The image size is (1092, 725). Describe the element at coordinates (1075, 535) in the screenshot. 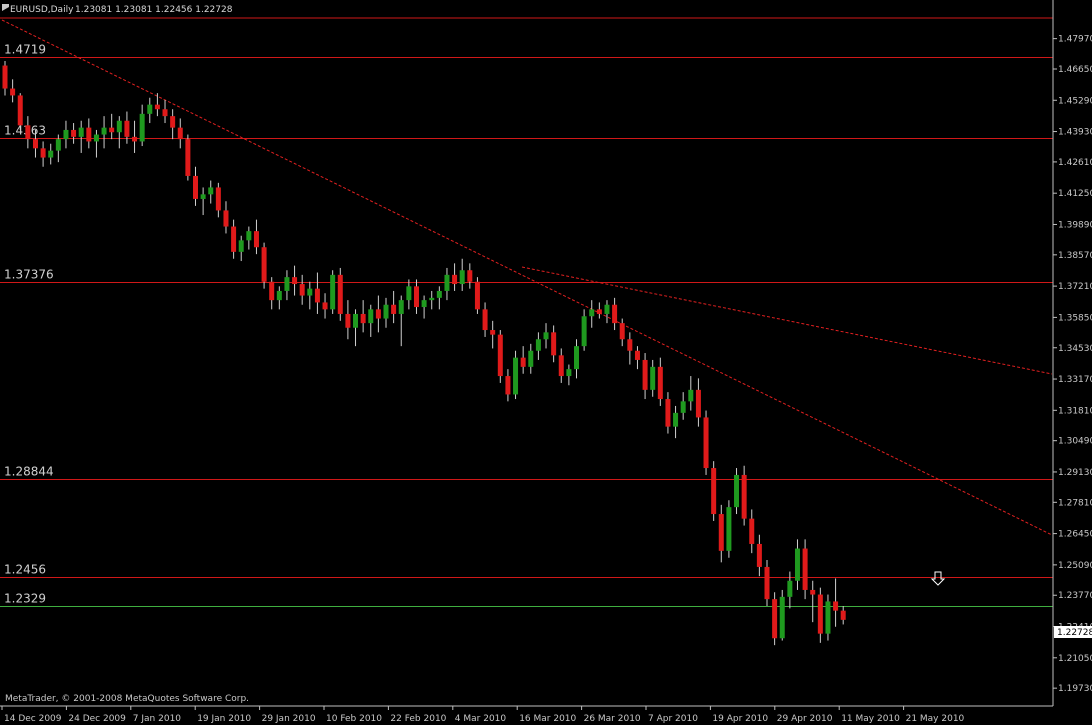

I see `price-tick-label: 1.26450` at that location.